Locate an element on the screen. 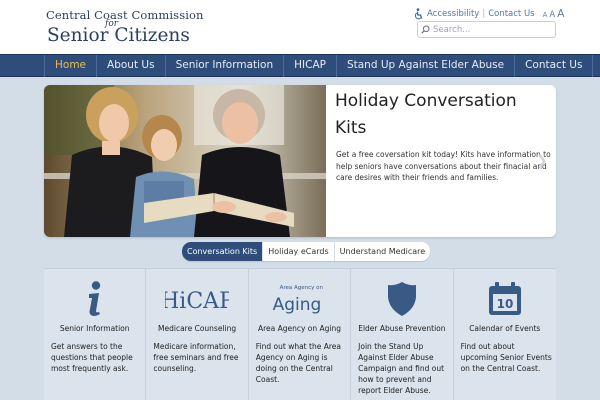 The height and width of the screenshot is (400, 600). aging-logo-text: Aging is located at coordinates (297, 305).